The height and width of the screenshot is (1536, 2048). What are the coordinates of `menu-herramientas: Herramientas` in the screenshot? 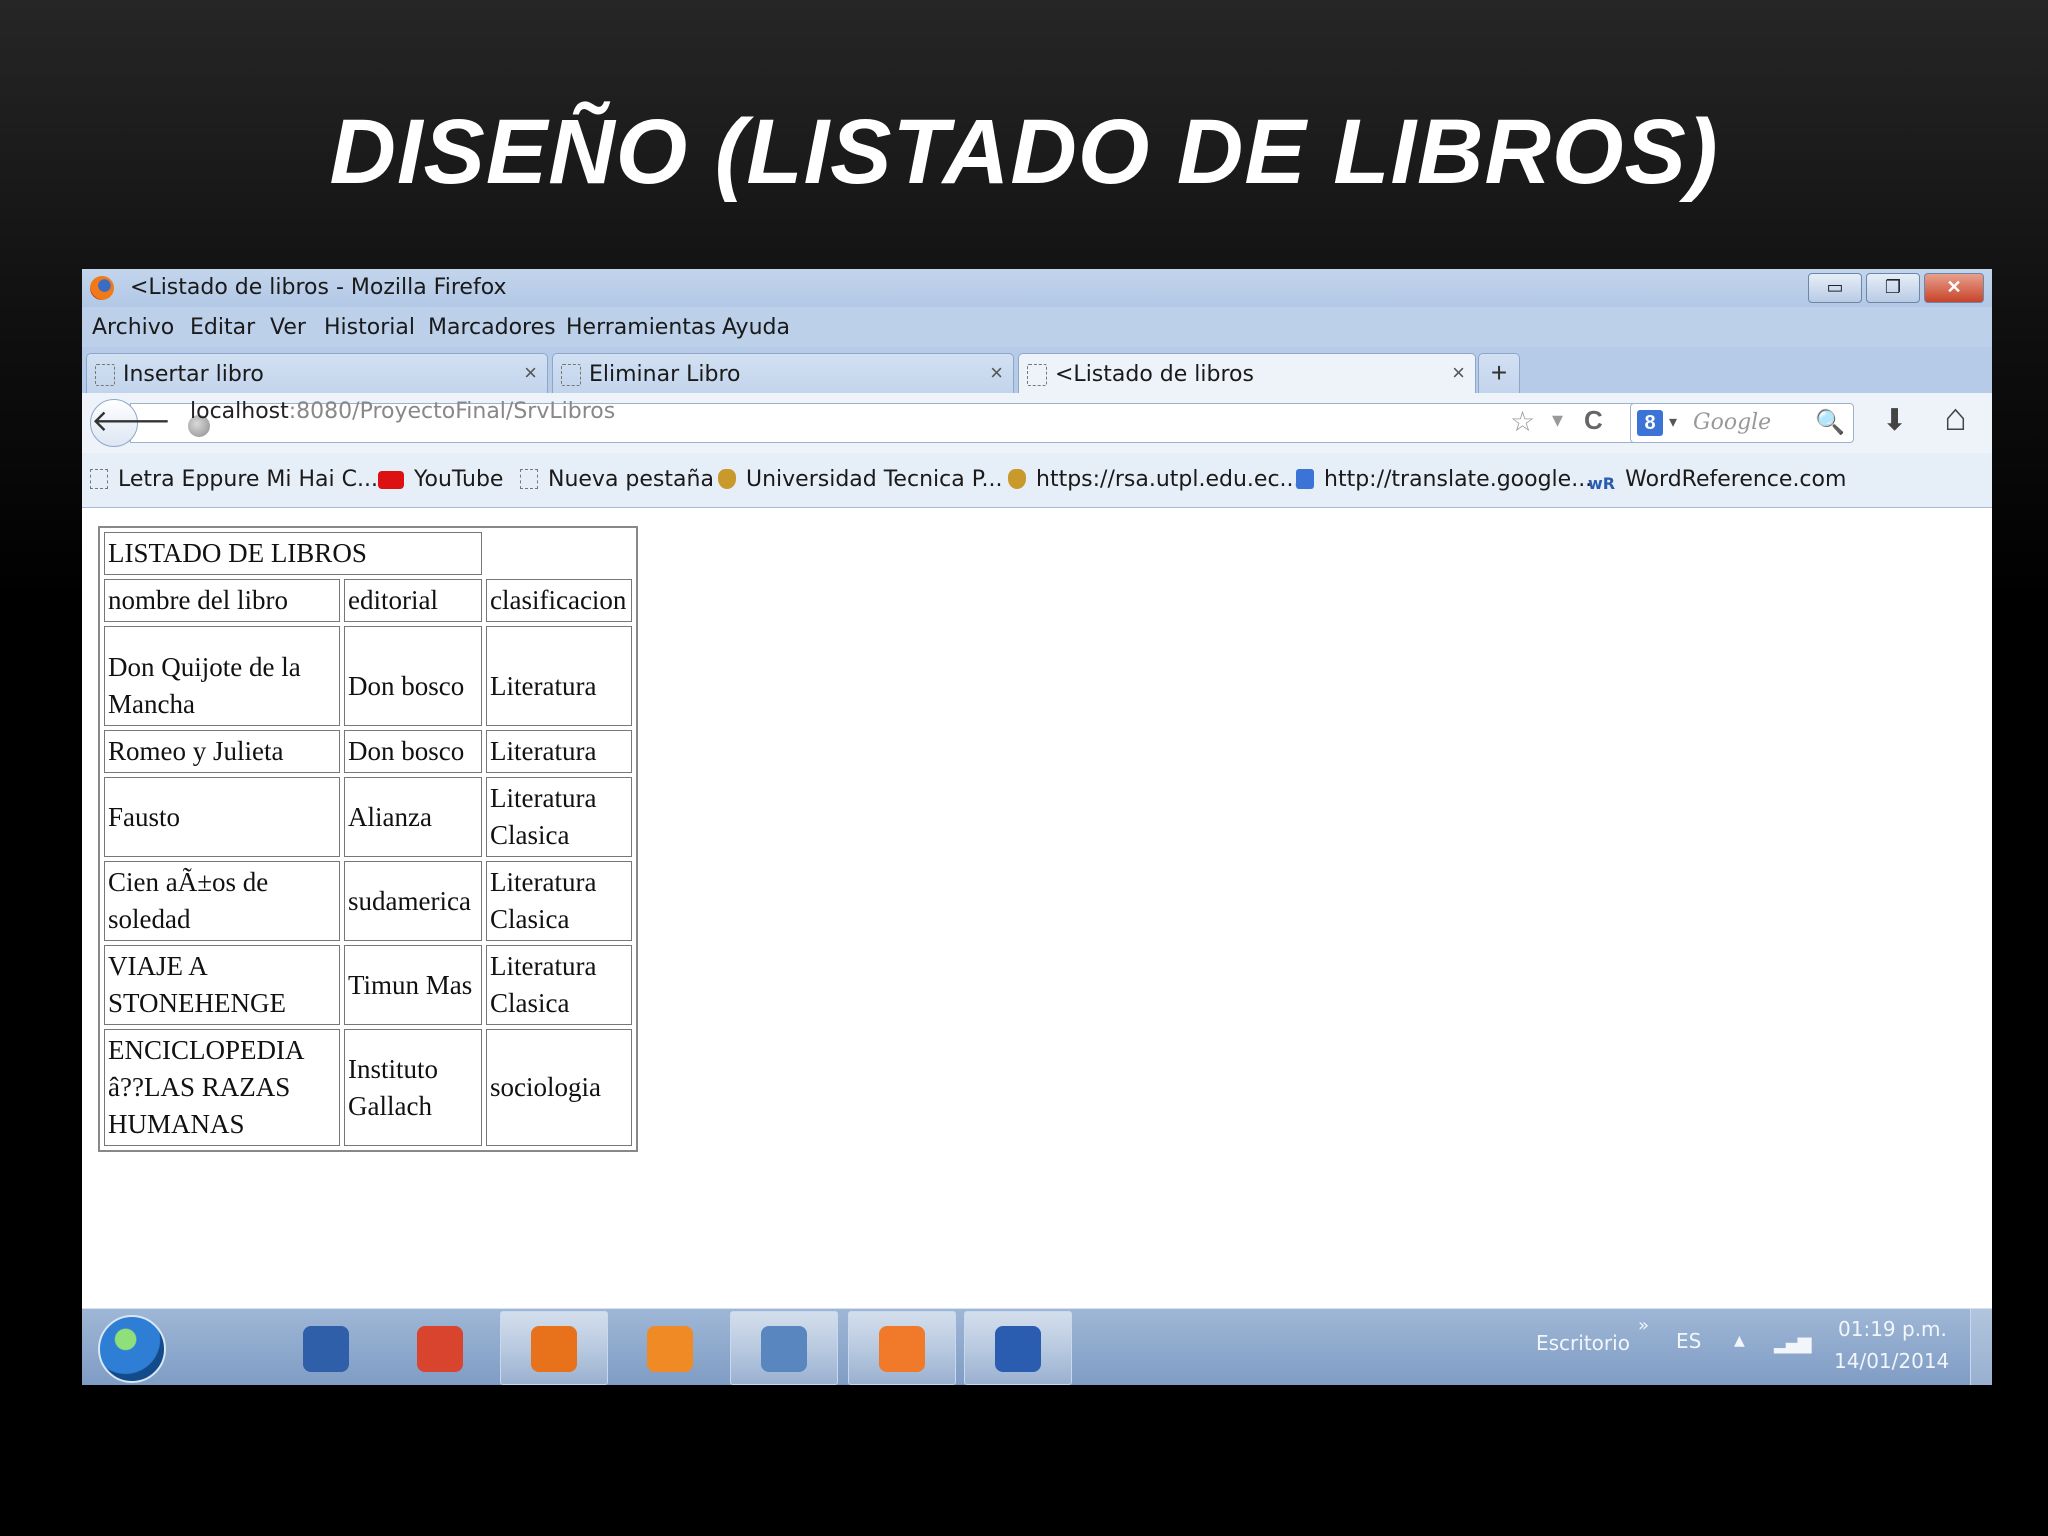 It's located at (641, 327).